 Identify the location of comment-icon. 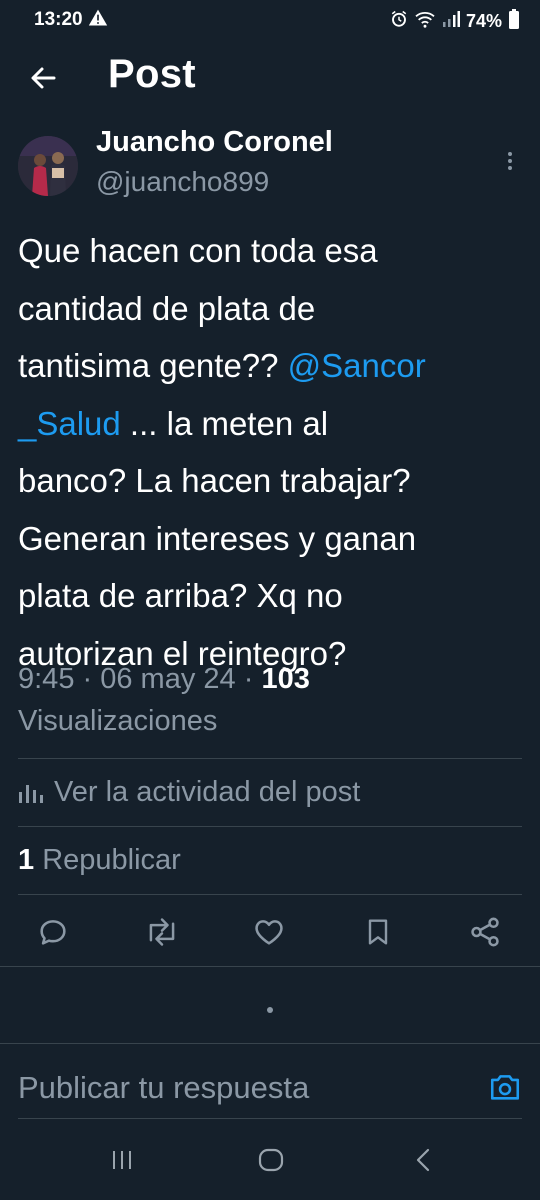
(53, 932).